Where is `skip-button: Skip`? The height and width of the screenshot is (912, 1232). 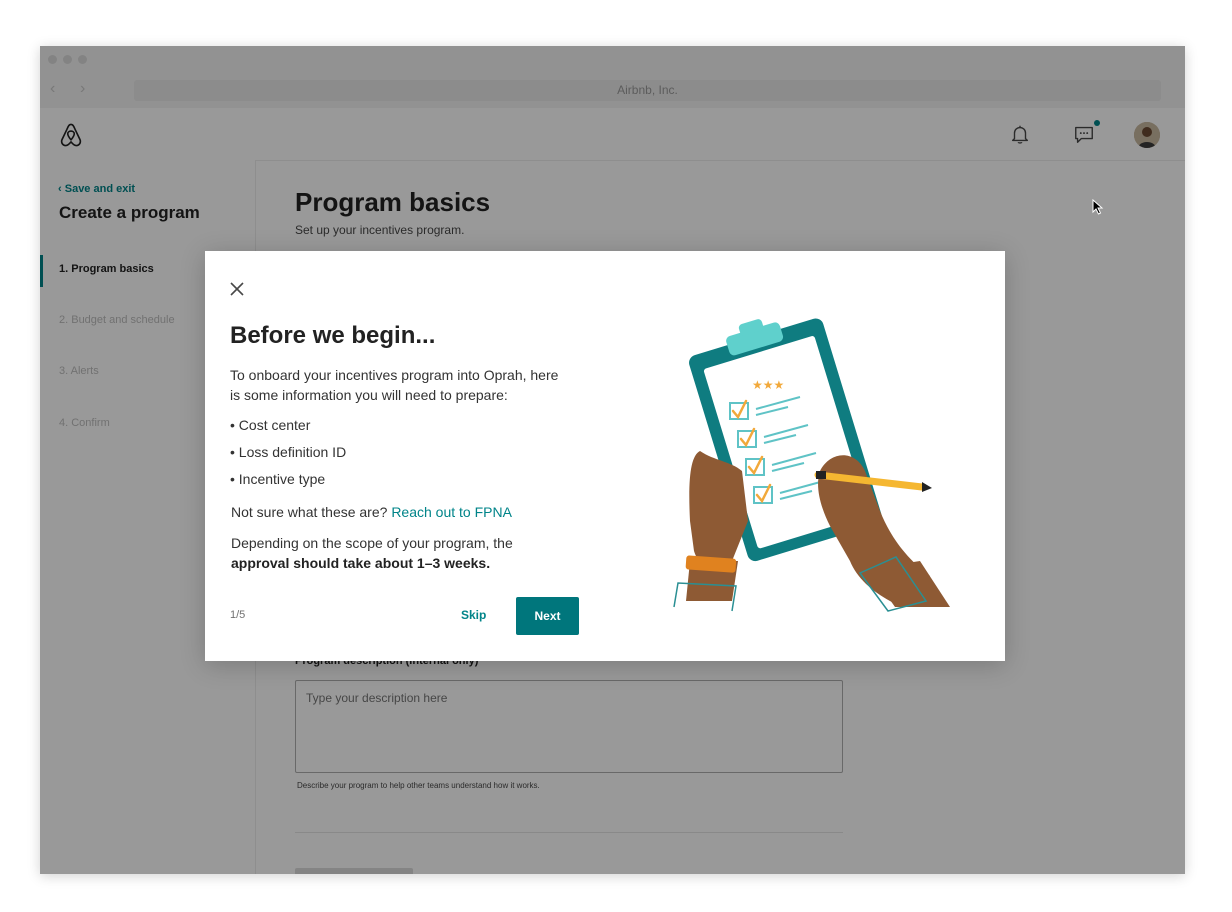 skip-button: Skip is located at coordinates (473, 615).